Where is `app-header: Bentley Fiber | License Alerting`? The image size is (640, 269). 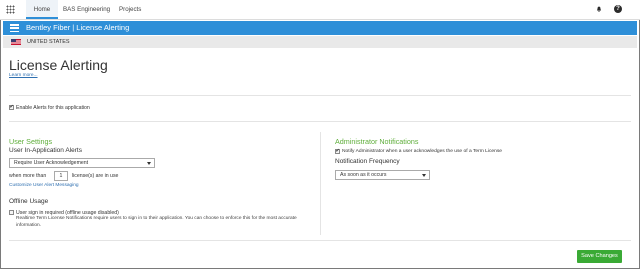
app-header: Bentley Fiber | License Alerting is located at coordinates (320, 28).